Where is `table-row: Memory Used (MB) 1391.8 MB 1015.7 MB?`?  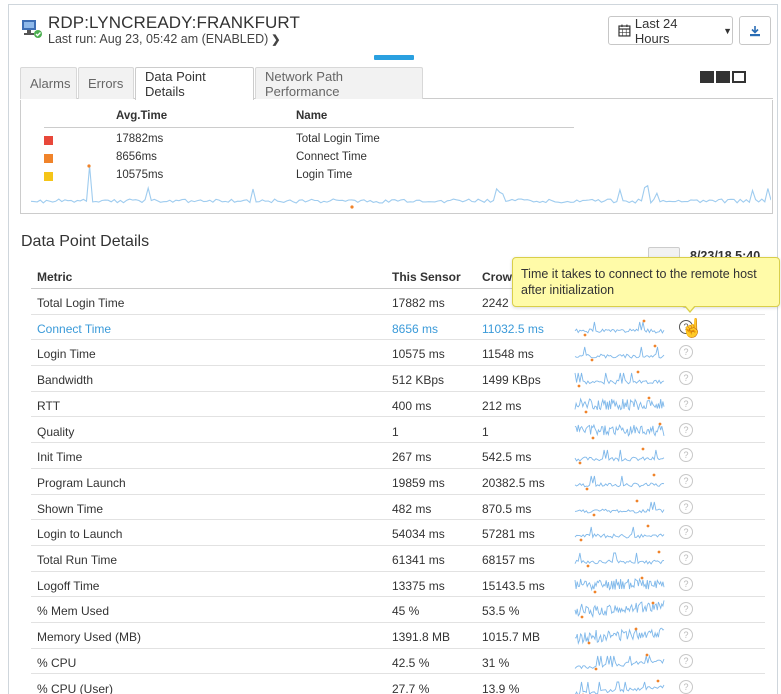 table-row: Memory Used (MB) 1391.8 MB 1015.7 MB? is located at coordinates (398, 636).